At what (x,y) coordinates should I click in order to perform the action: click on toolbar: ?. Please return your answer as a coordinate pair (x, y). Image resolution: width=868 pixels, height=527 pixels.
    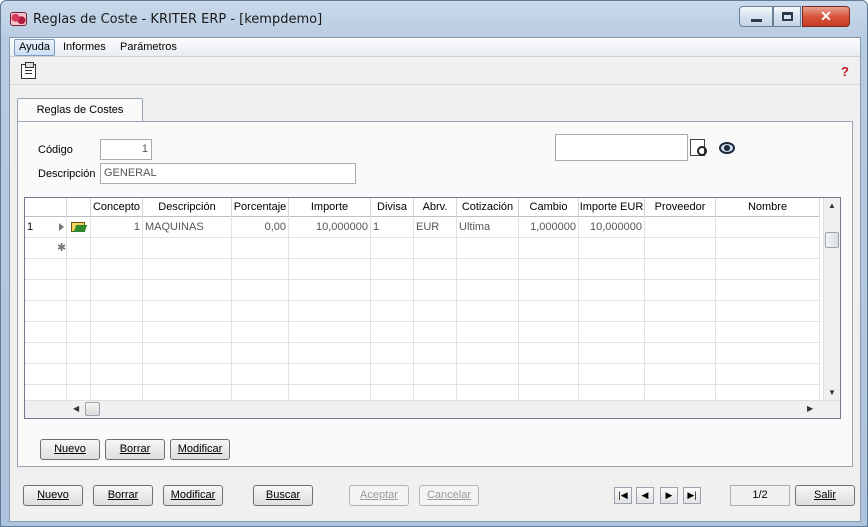
    Looking at the image, I should click on (435, 71).